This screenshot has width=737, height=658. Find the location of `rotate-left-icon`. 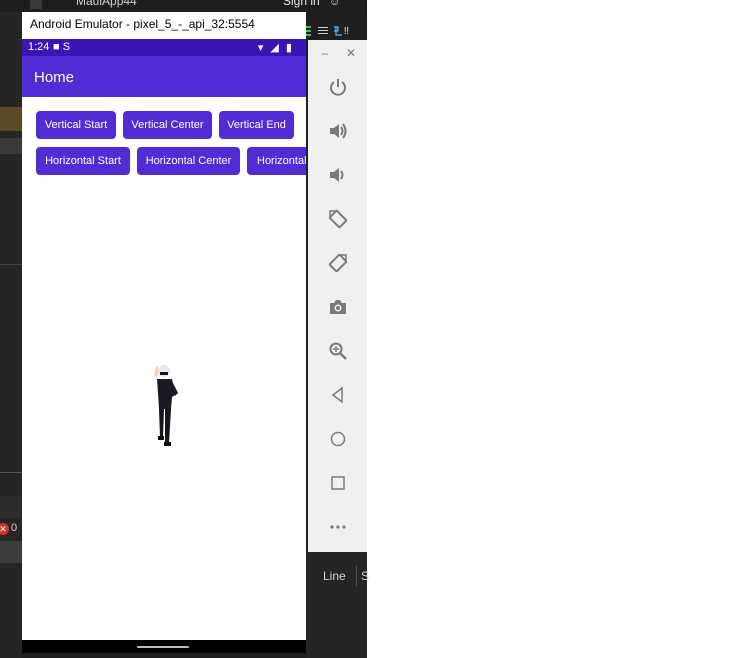

rotate-left-icon is located at coordinates (338, 219).